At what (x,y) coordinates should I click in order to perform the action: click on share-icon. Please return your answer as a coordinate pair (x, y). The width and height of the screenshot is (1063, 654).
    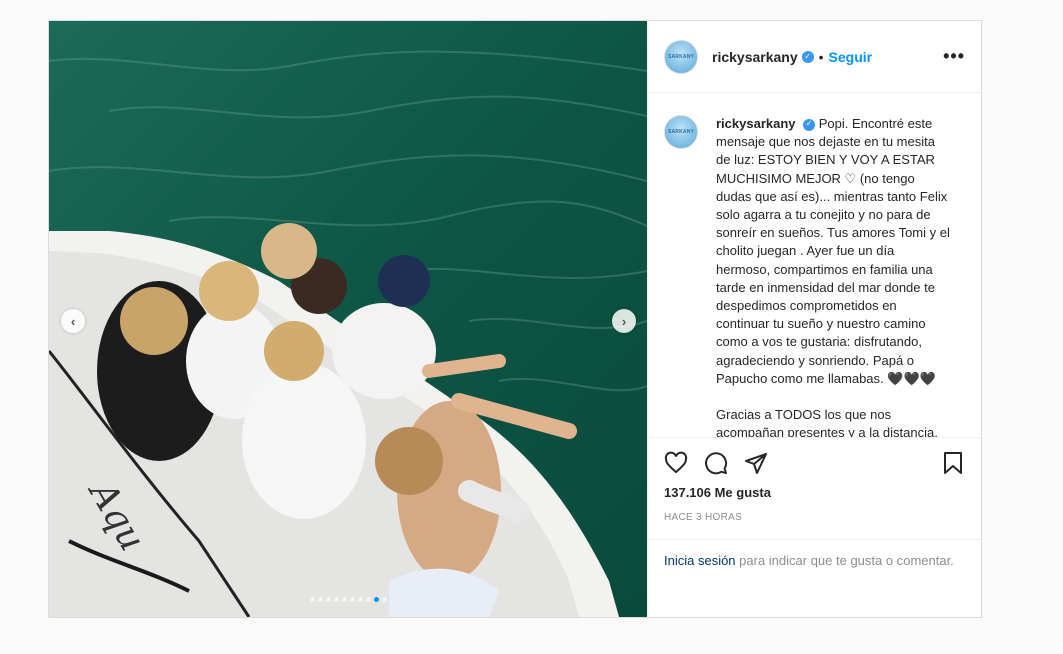
    Looking at the image, I should click on (756, 463).